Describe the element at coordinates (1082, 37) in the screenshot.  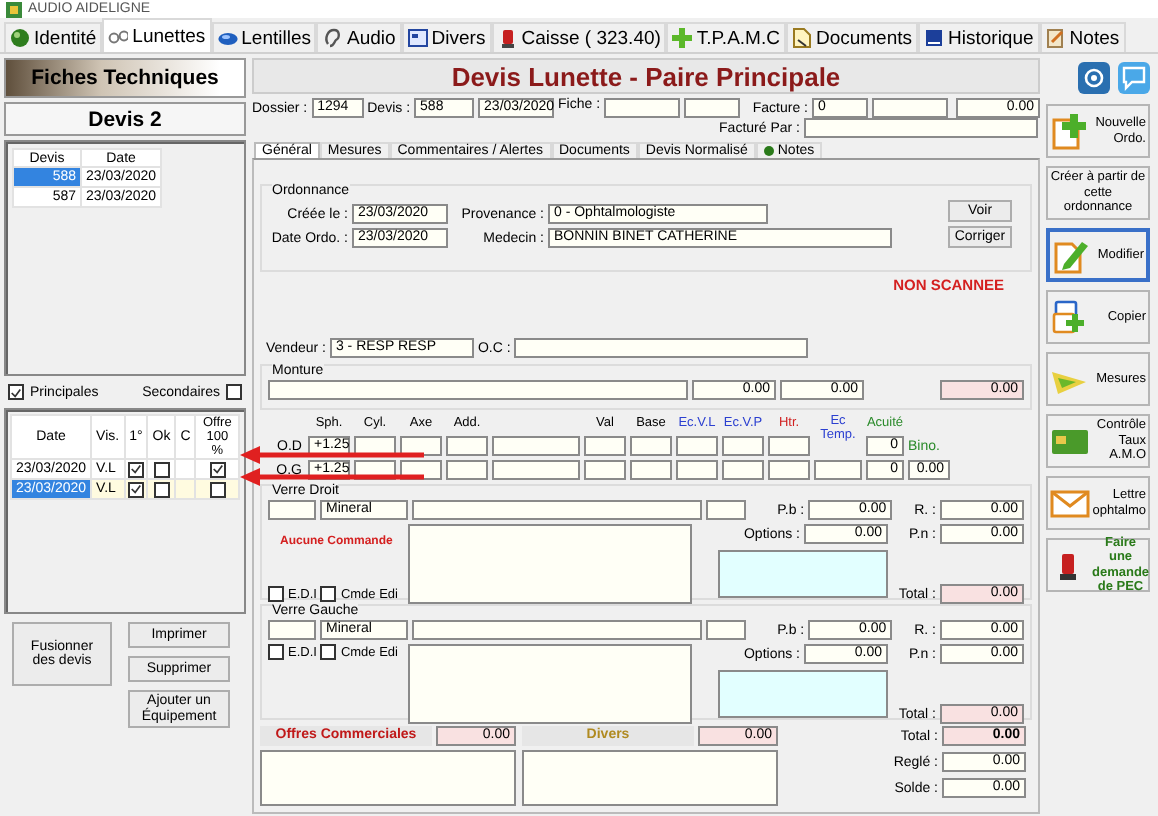
I see `tab: Notes` at that location.